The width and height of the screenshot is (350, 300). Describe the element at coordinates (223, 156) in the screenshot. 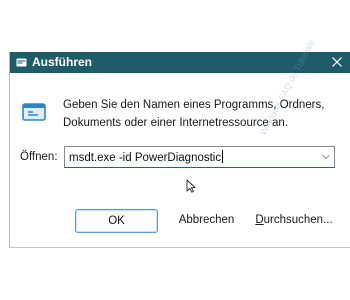

I see `text-caret` at that location.